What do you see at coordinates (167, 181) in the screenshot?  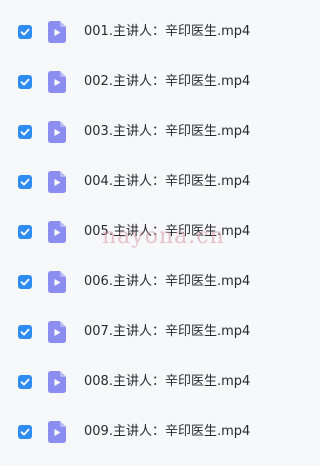 I see `file-name: 004.主讲人：辛印医生.mp4` at bounding box center [167, 181].